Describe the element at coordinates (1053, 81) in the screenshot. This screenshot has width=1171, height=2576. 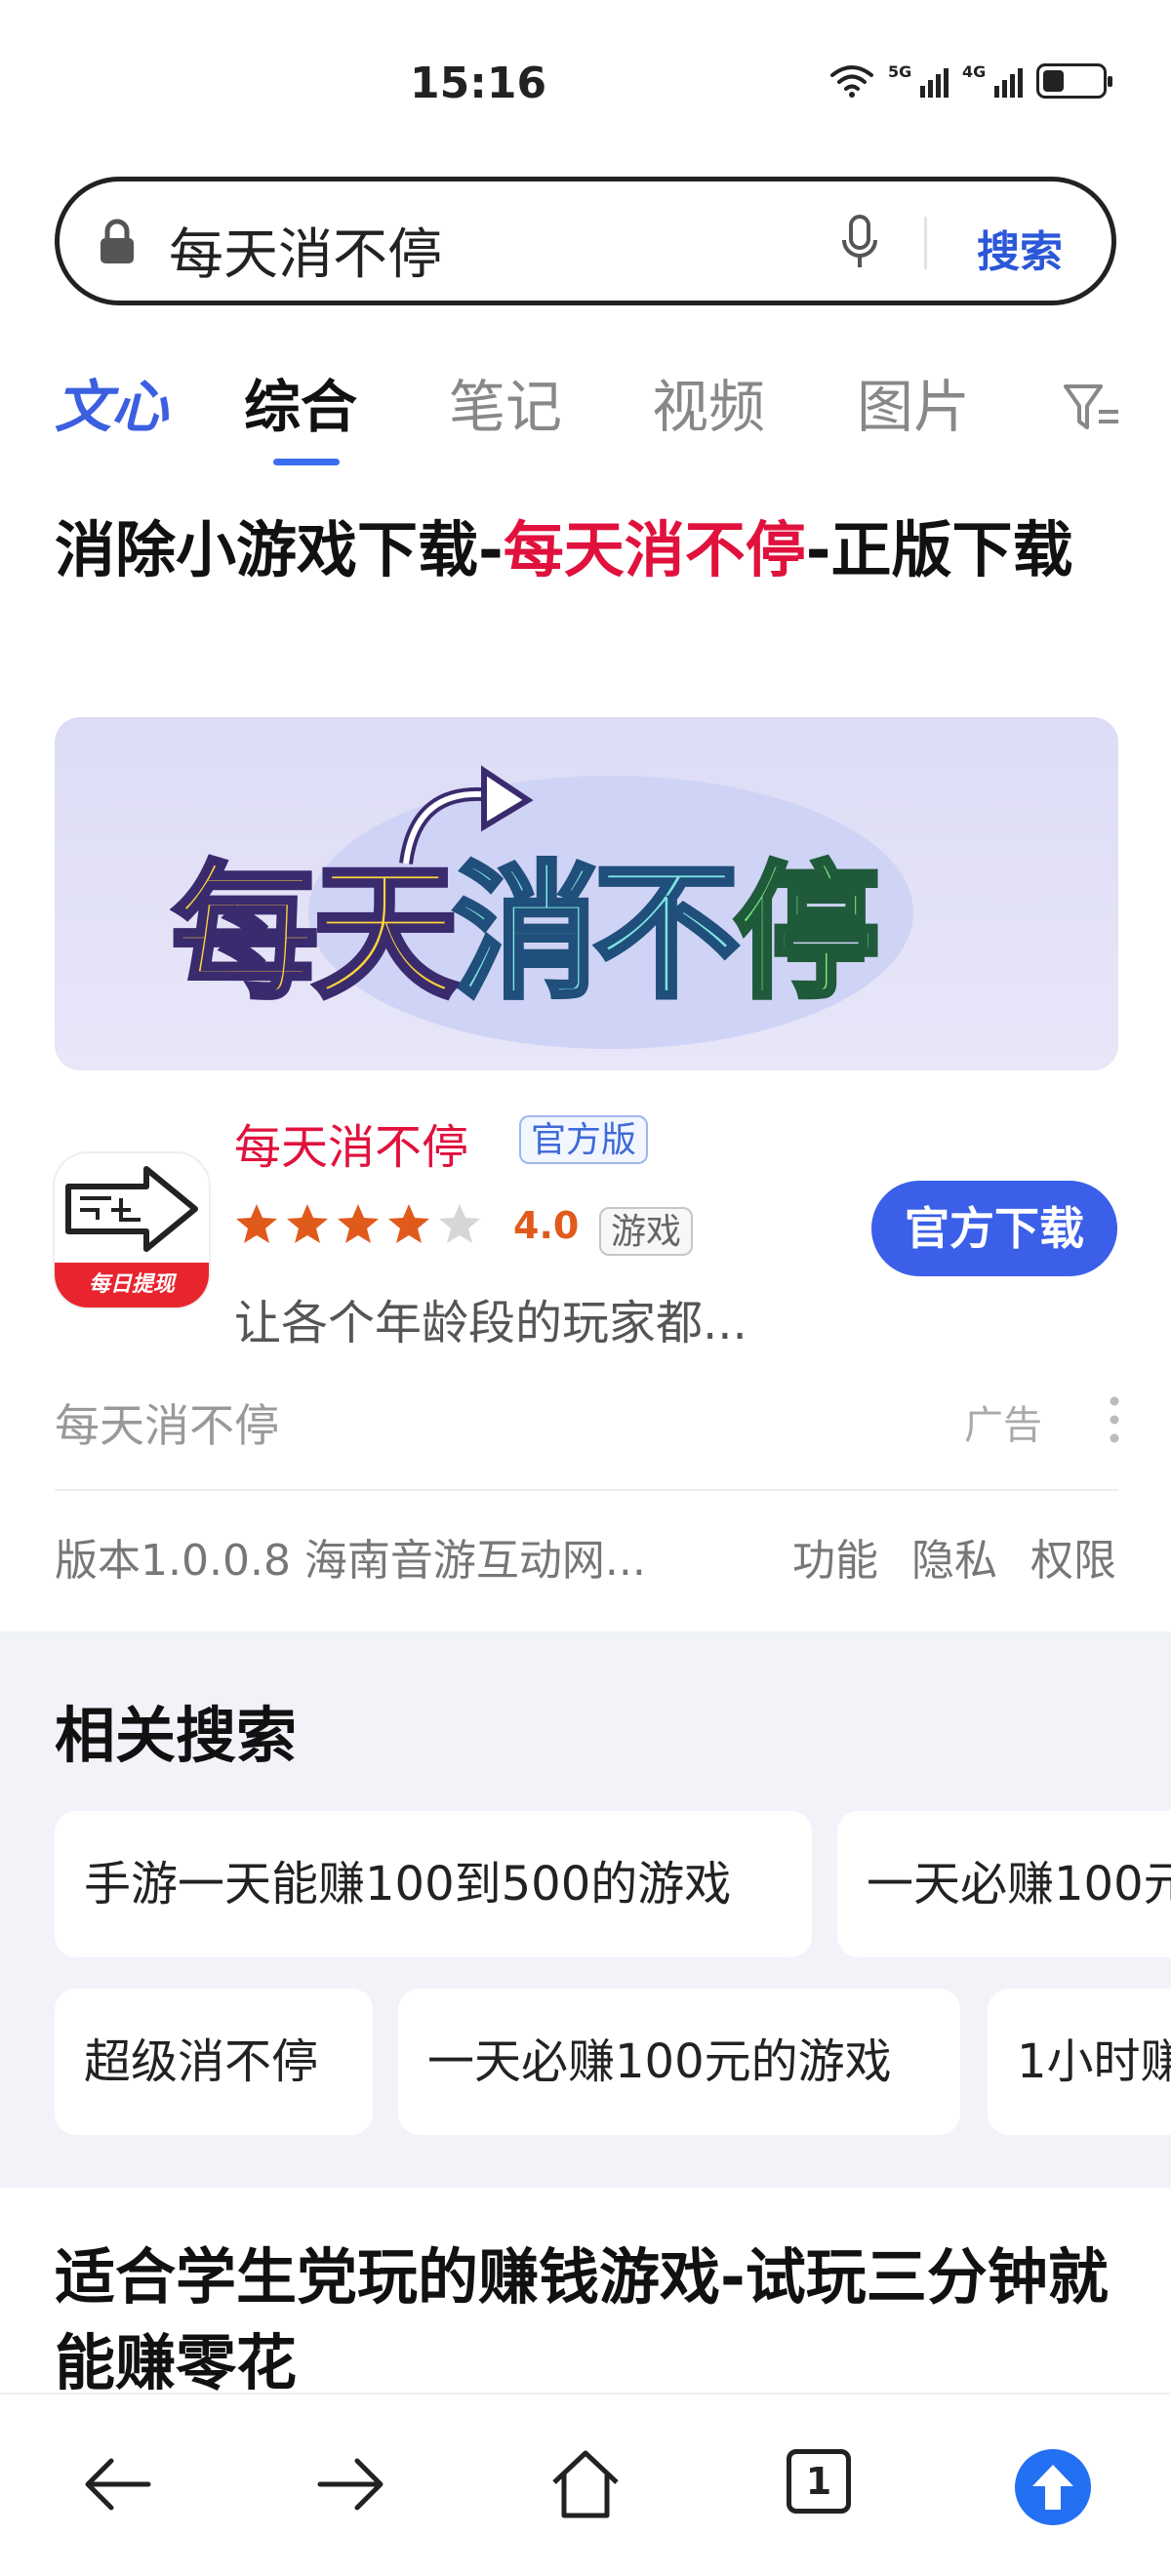
I see `battery-level` at that location.